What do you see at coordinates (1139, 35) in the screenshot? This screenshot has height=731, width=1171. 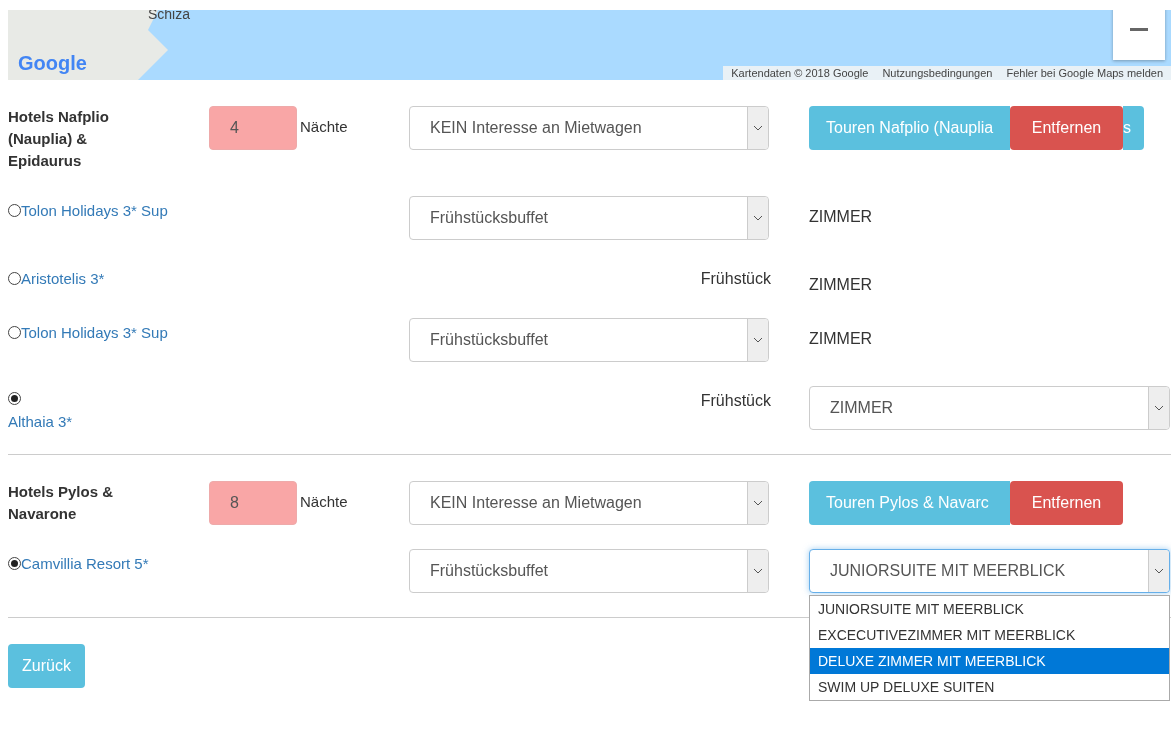 I see `zoom-out-button` at bounding box center [1139, 35].